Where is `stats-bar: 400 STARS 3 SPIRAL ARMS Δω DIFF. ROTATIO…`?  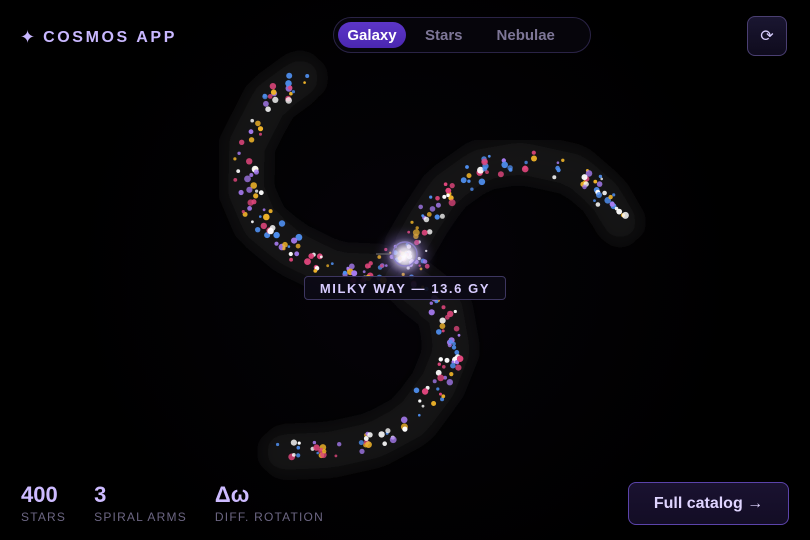
stats-bar: 400 STARS 3 SPIRAL ARMS Δω DIFF. ROTATIO… is located at coordinates (172, 503).